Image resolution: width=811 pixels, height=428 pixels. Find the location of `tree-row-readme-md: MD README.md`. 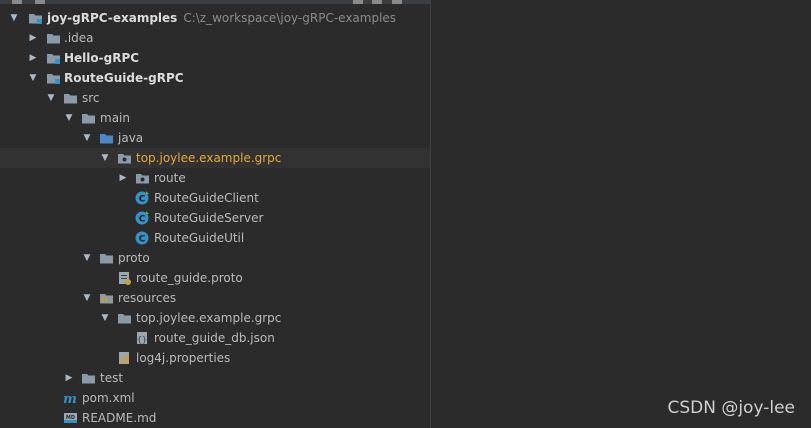

tree-row-readme-md: MD README.md is located at coordinates (215, 418).